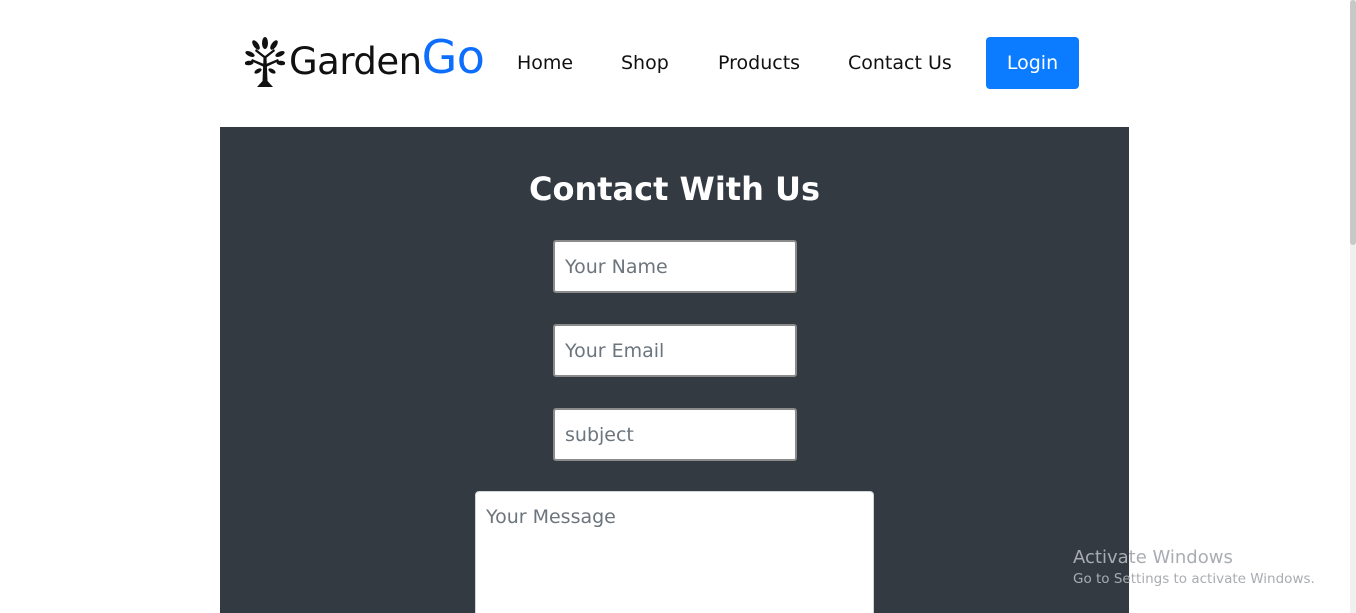 The height and width of the screenshot is (613, 1356). I want to click on nav-products: Products, so click(759, 63).